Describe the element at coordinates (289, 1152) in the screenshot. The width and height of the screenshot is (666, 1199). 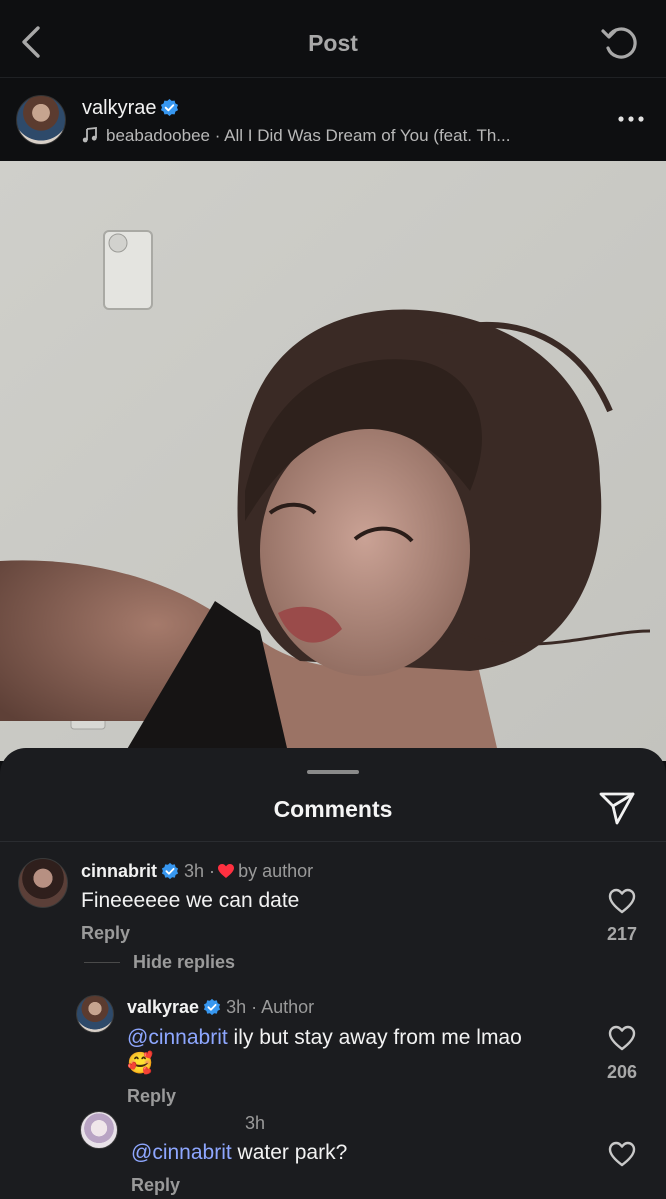
I see `reply-text-body: water park?` at that location.